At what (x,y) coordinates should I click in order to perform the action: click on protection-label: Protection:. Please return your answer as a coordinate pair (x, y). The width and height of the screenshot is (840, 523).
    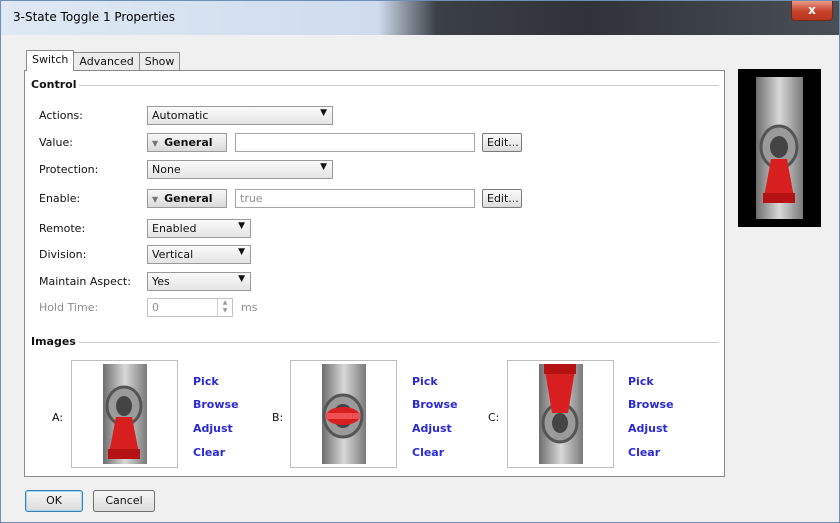
    Looking at the image, I should click on (69, 169).